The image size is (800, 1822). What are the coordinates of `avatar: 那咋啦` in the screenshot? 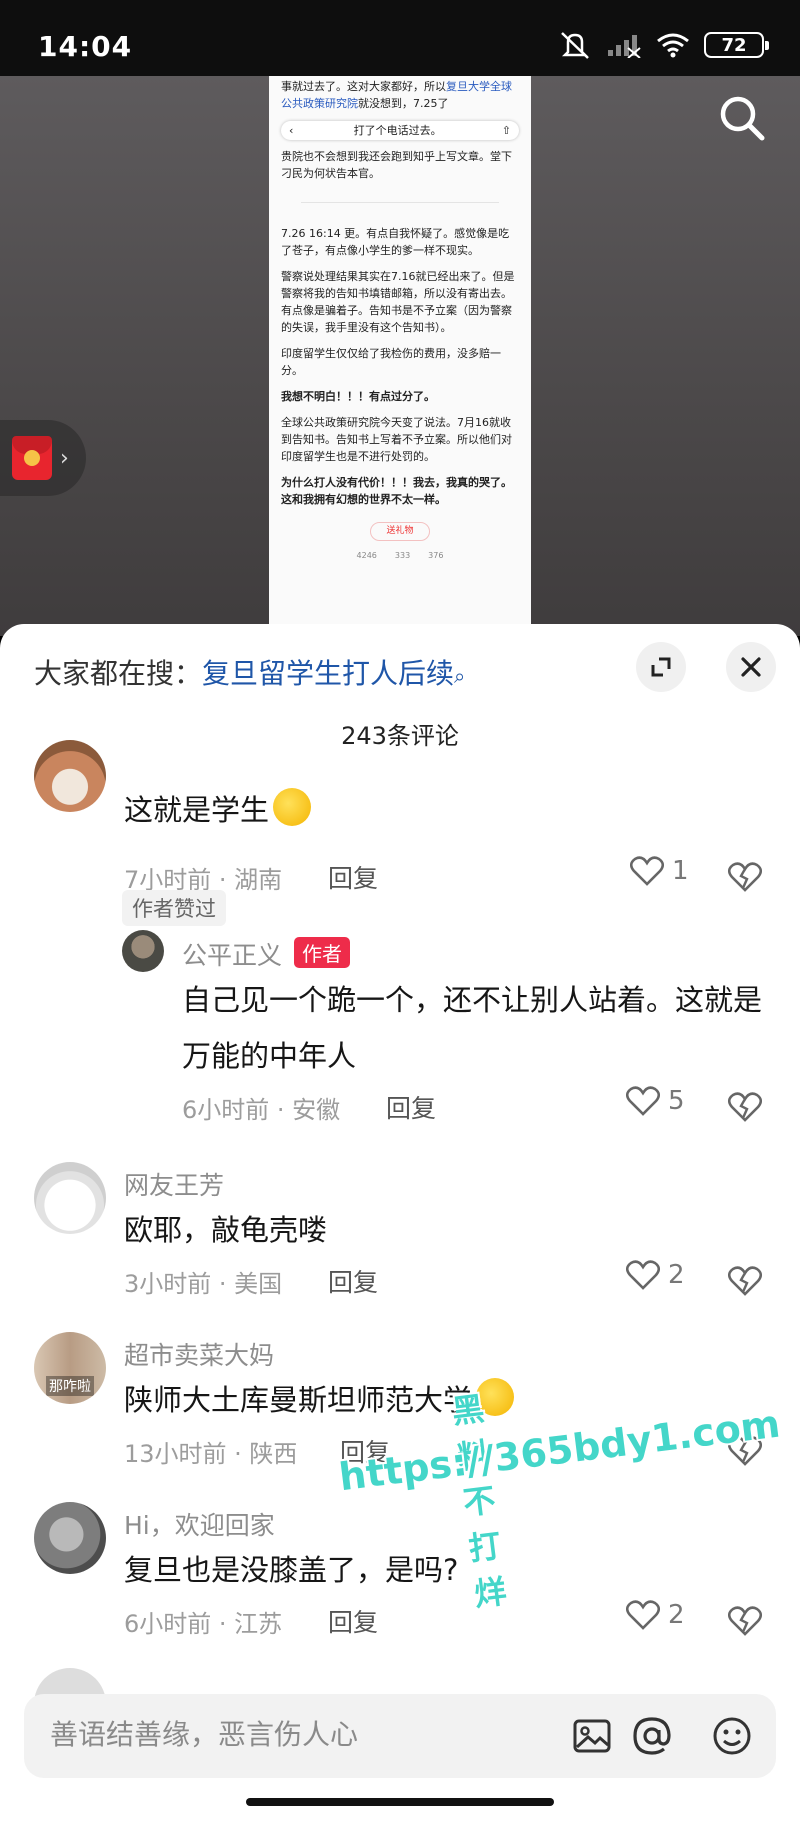 It's located at (70, 1368).